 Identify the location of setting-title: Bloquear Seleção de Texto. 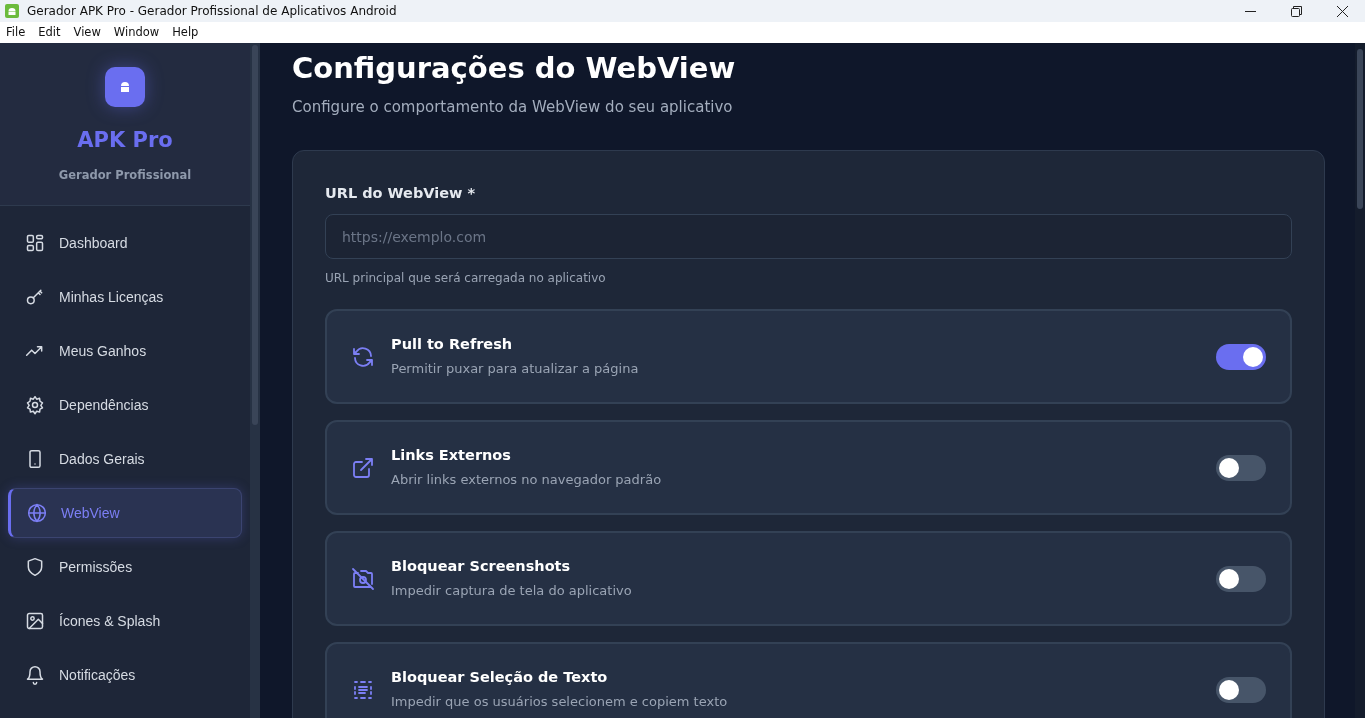
(500, 678).